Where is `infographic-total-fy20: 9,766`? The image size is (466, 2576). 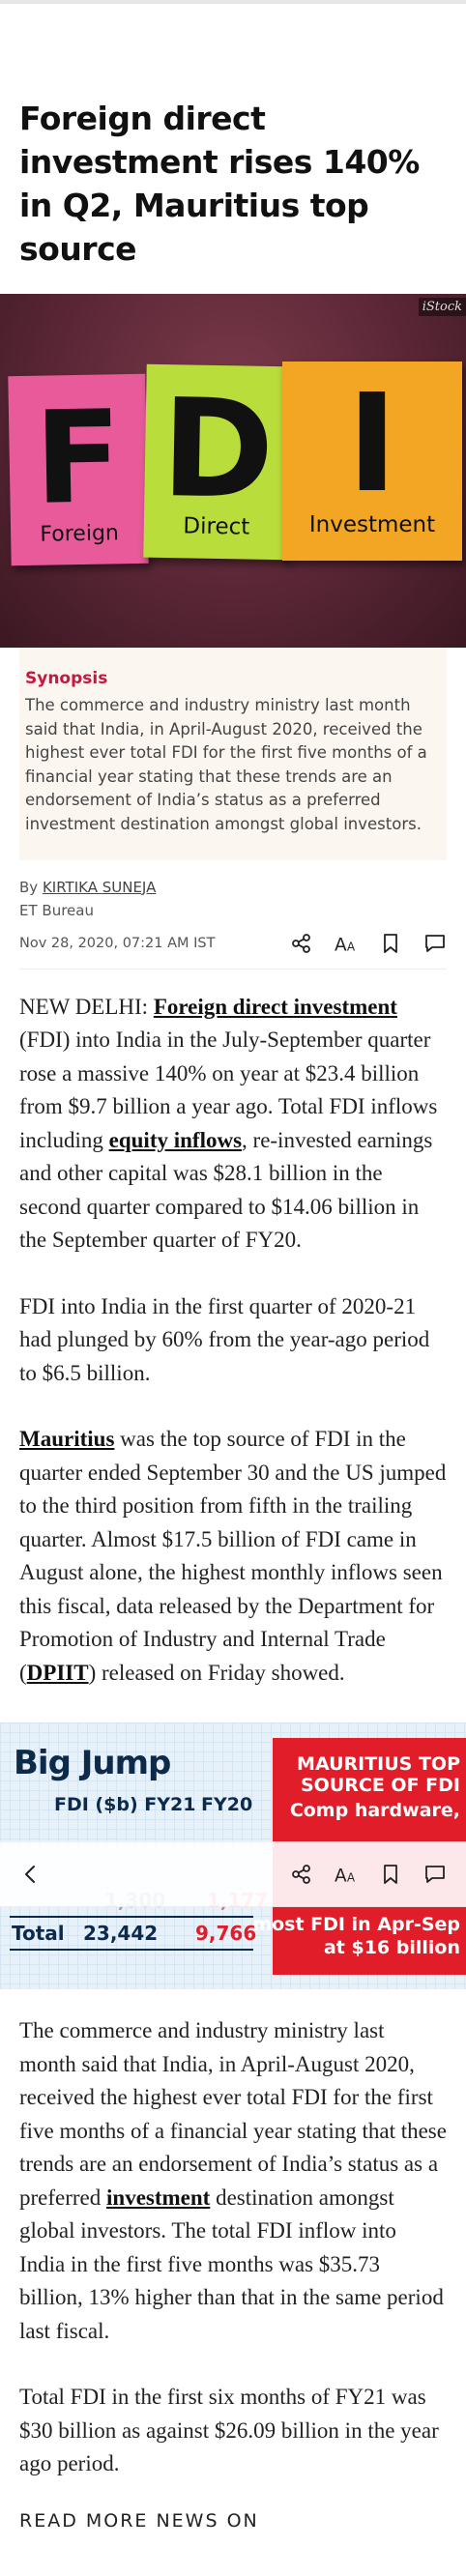 infographic-total-fy20: 9,766 is located at coordinates (226, 1934).